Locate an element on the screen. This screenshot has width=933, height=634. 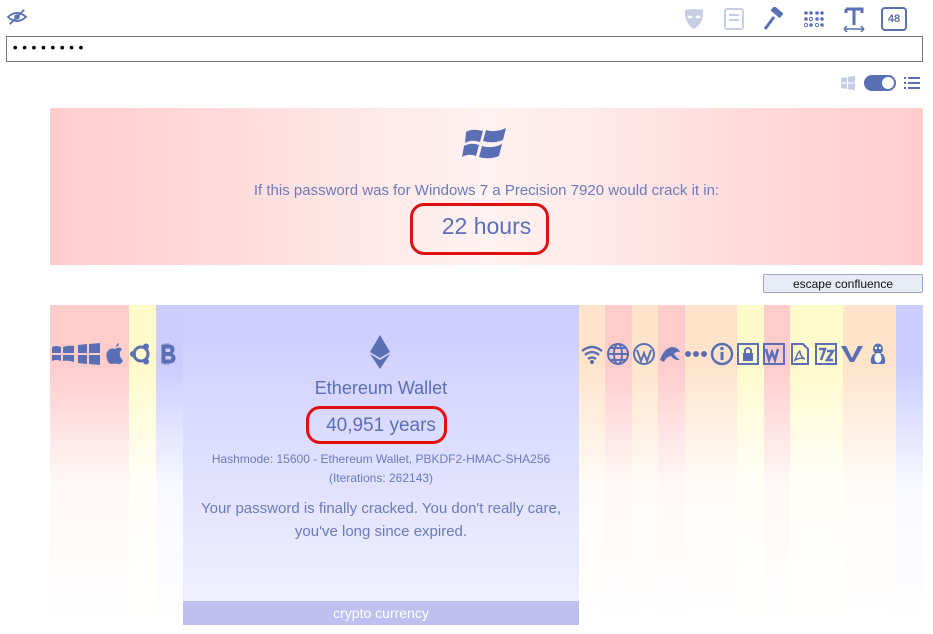
escape-confluence-button: escape confluence is located at coordinates (843, 283).